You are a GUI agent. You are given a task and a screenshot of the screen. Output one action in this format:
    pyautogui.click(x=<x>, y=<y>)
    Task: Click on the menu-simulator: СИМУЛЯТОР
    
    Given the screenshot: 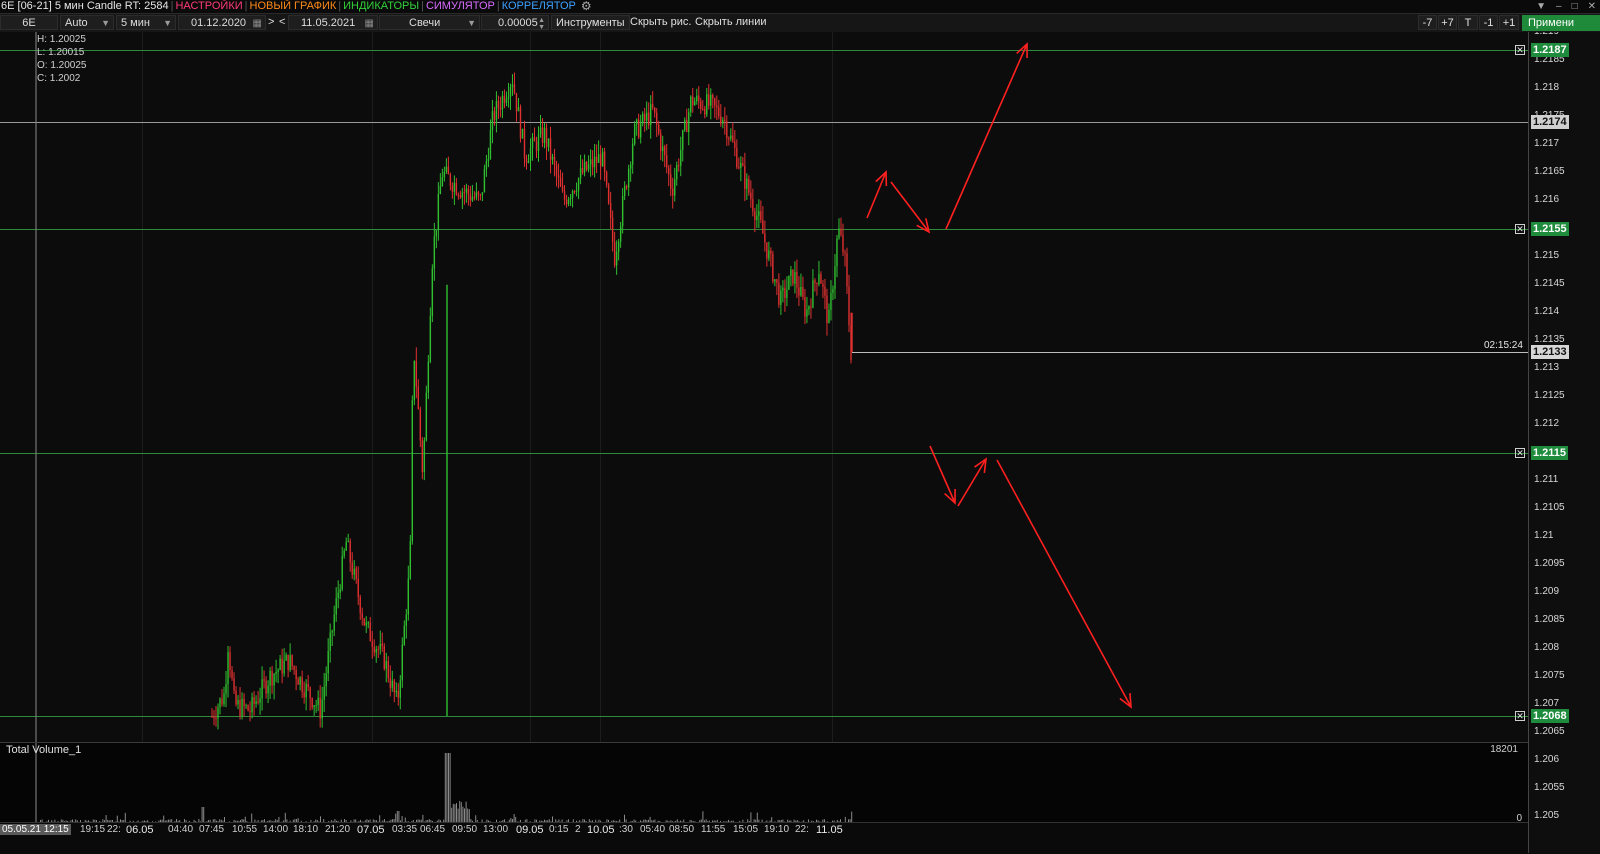 What is the action you would take?
    pyautogui.click(x=460, y=6)
    